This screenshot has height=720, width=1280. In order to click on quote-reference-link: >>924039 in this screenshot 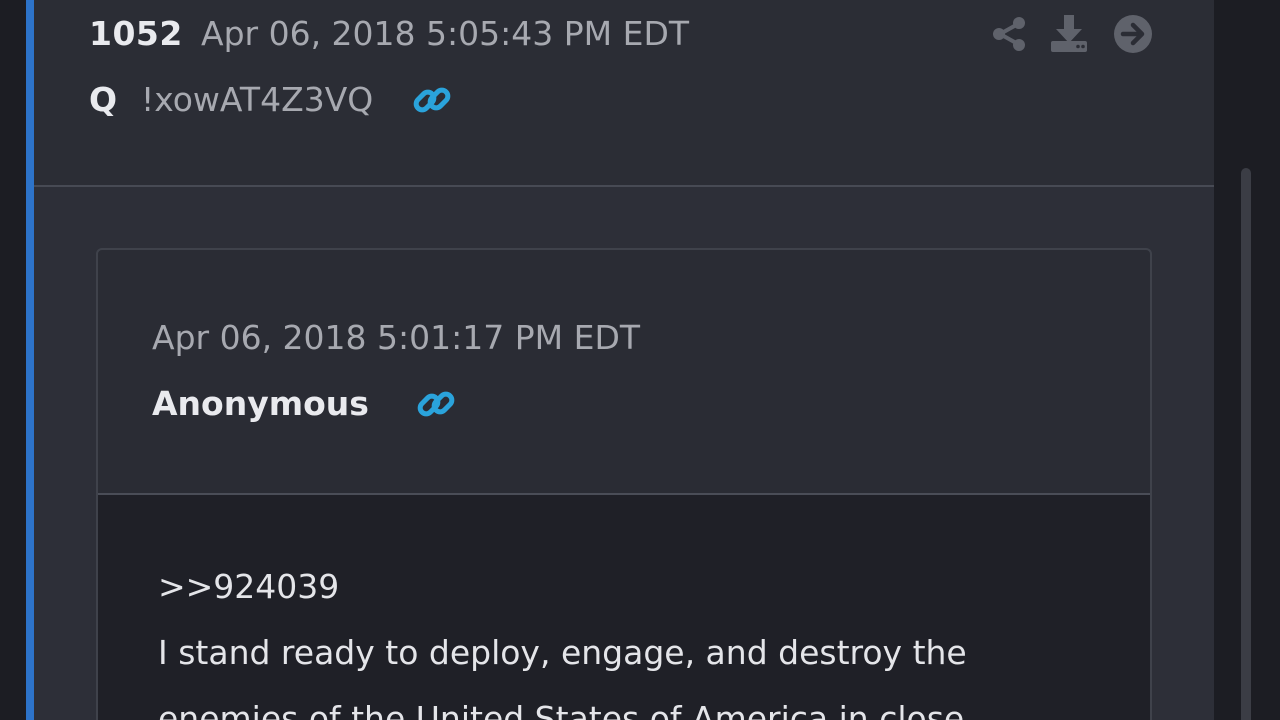, I will do `click(248, 586)`.